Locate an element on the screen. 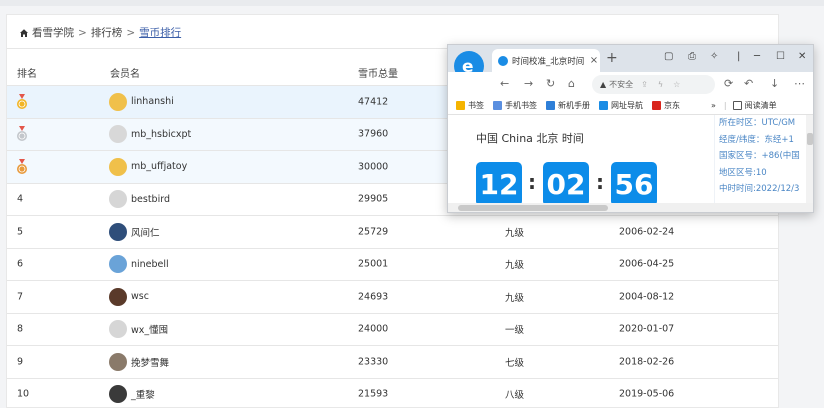 This screenshot has width=824, height=408. close-window-icon: ✕ is located at coordinates (802, 56).